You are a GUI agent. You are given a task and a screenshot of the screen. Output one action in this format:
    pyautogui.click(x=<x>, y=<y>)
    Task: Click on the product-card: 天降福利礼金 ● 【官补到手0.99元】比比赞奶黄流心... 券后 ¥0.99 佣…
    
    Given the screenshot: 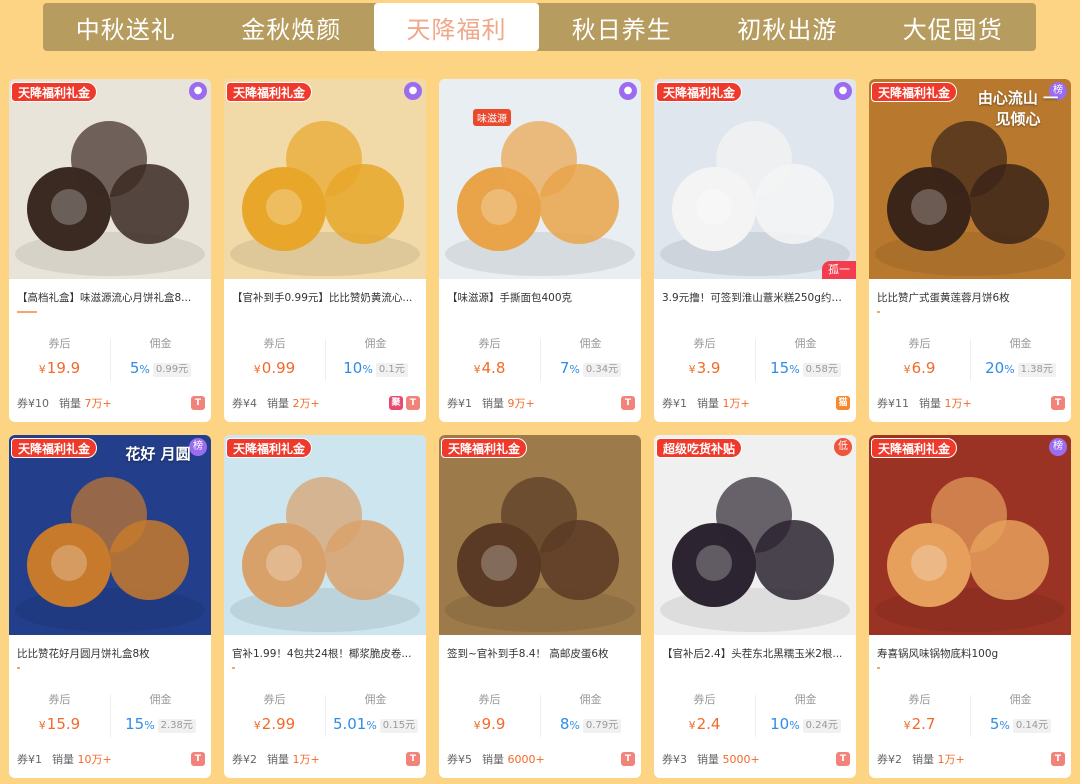 What is the action you would take?
    pyautogui.click(x=325, y=250)
    